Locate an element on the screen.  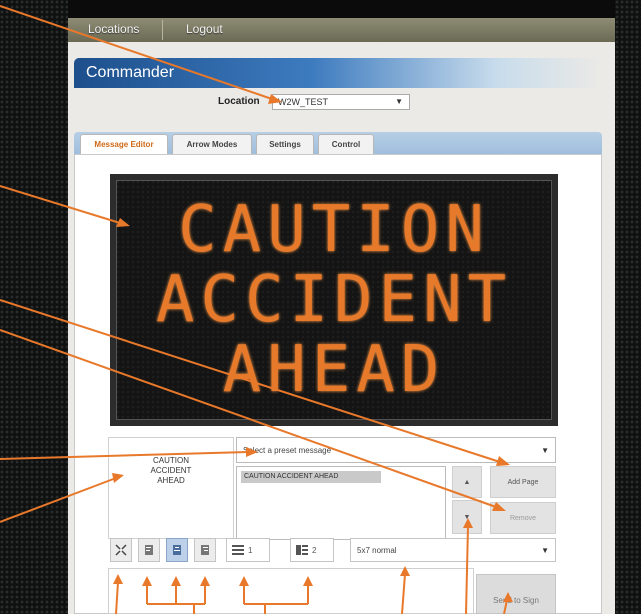
location-select: W2W_TEST ▼ is located at coordinates (341, 102).